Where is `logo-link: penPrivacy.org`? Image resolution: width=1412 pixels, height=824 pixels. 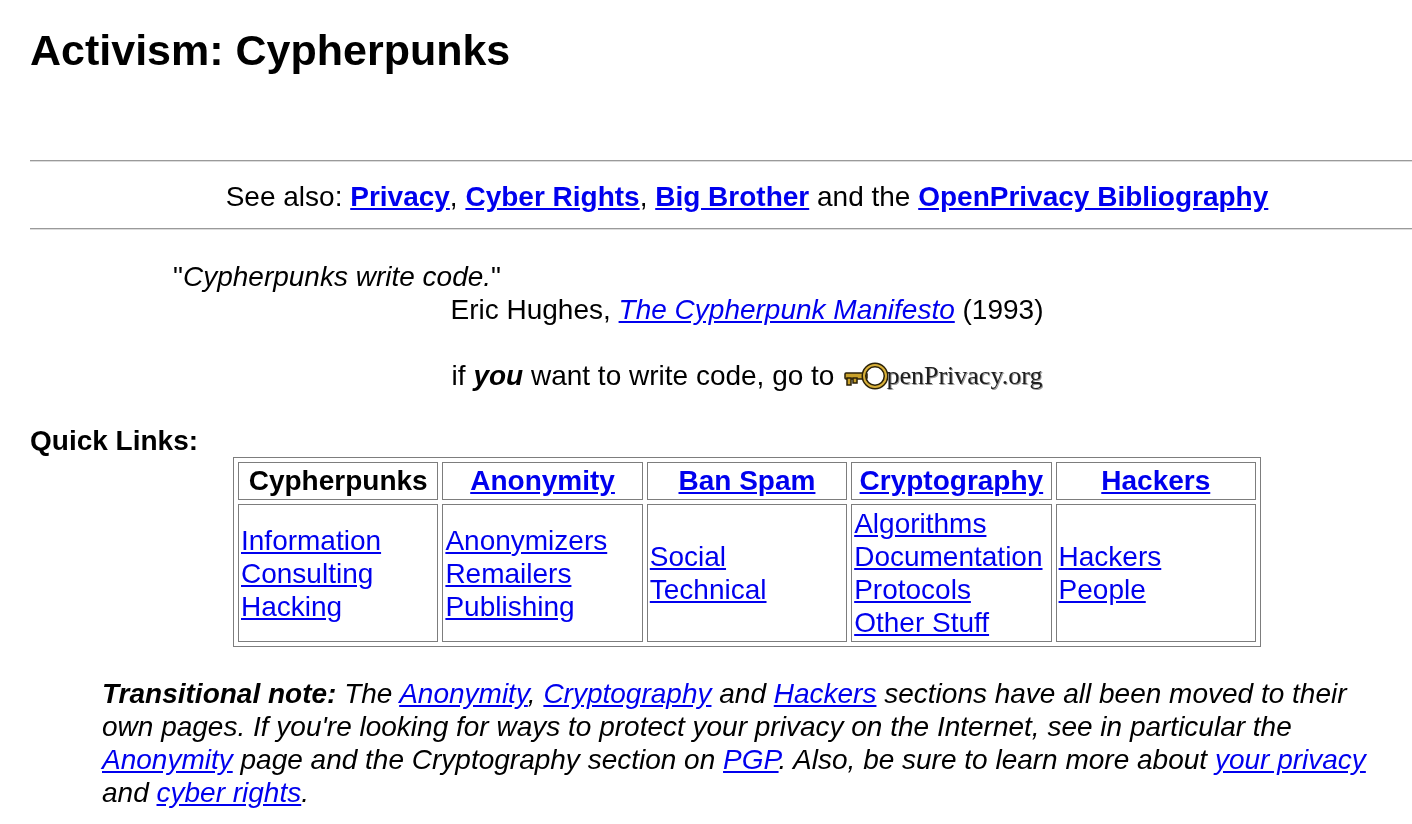 logo-link: penPrivacy.org is located at coordinates (943, 375).